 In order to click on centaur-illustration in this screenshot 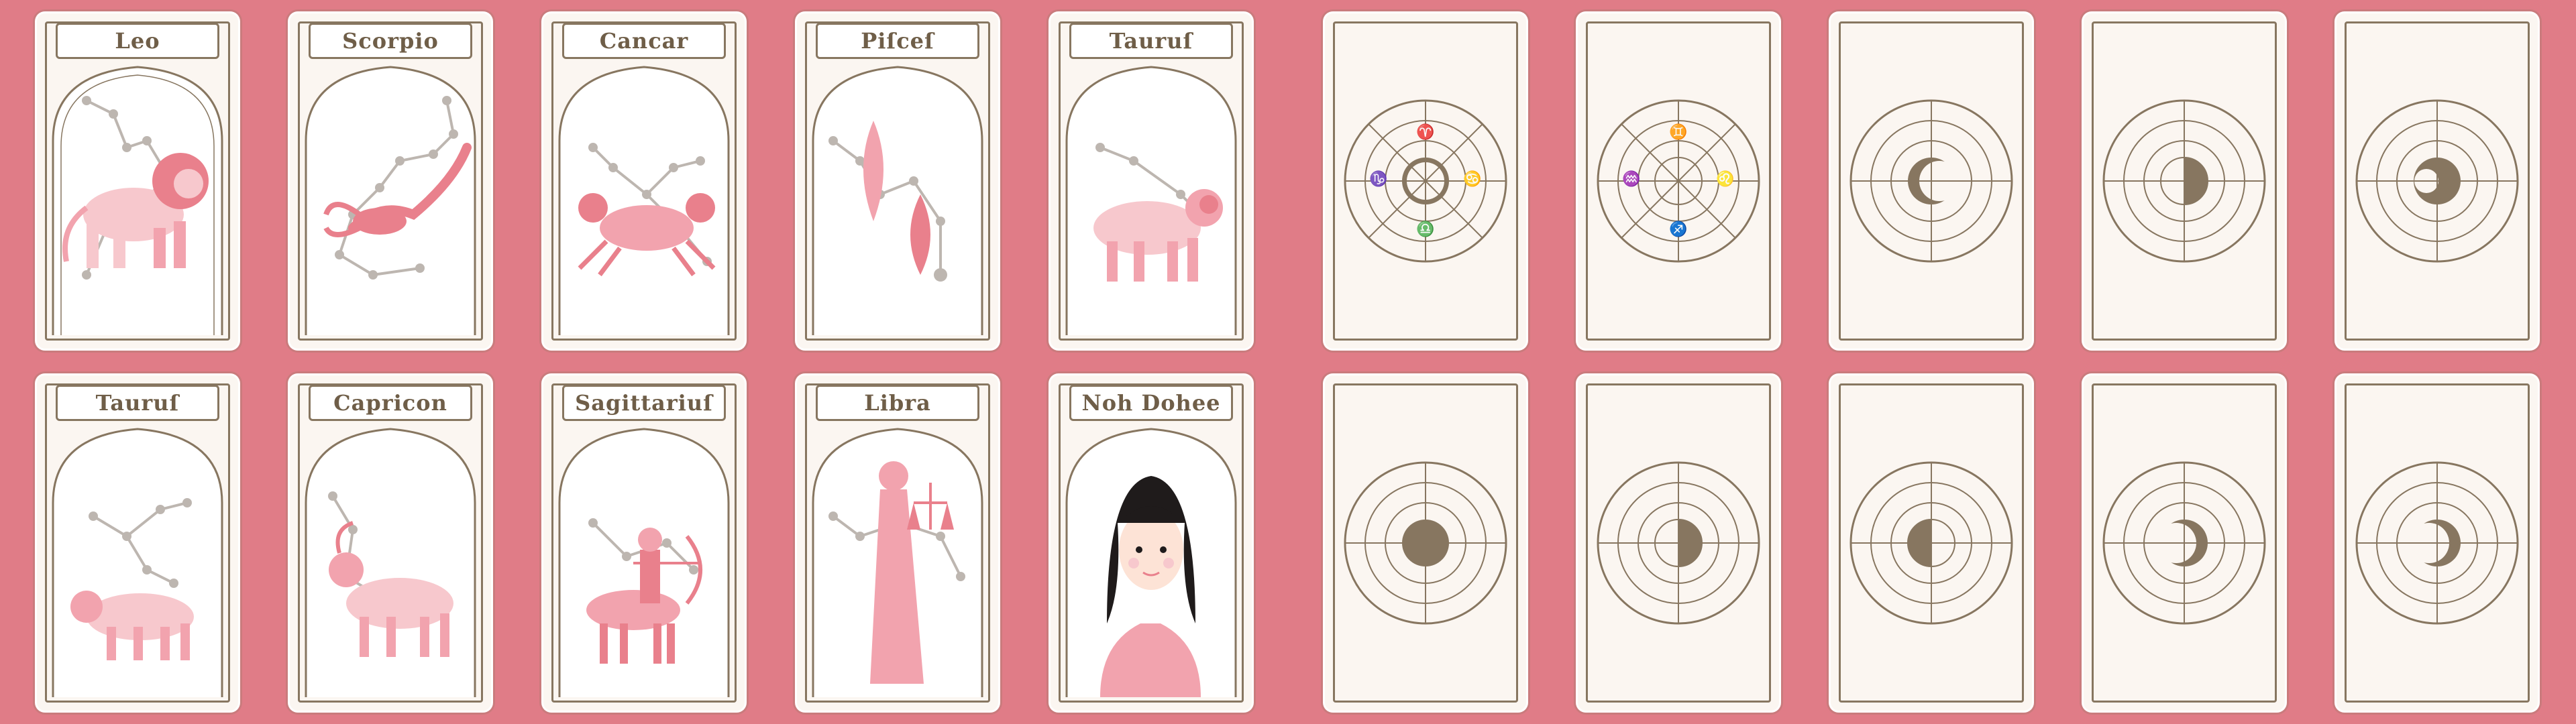, I will do `click(644, 562)`.